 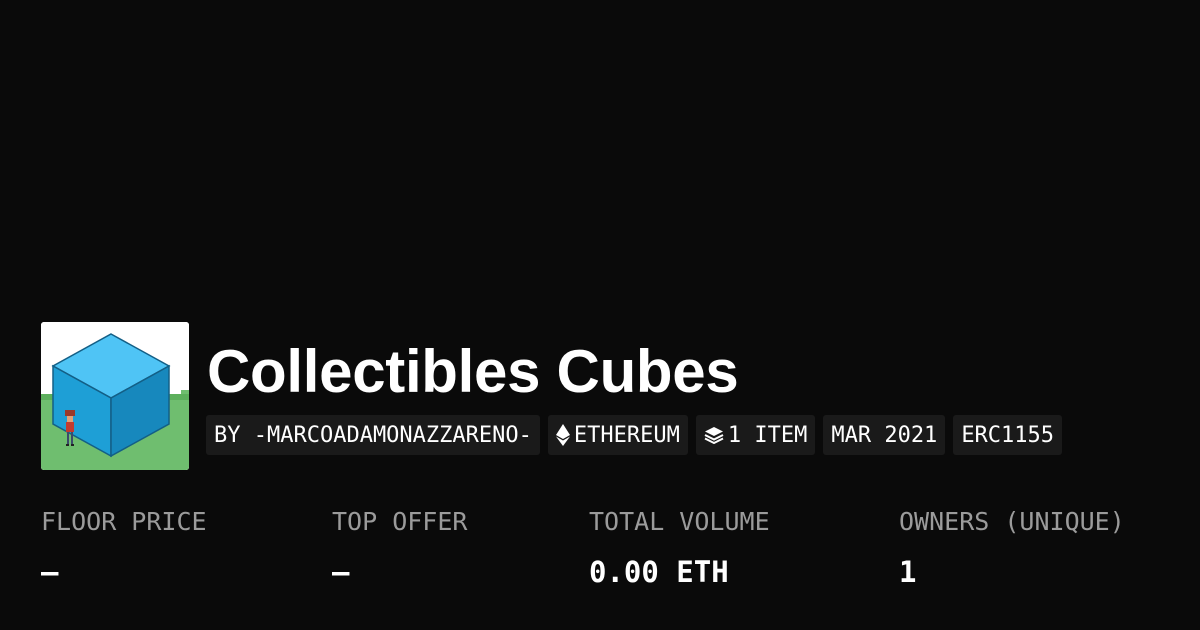 What do you see at coordinates (767, 435) in the screenshot?
I see `item-count-tag-label: 1 ITEM` at bounding box center [767, 435].